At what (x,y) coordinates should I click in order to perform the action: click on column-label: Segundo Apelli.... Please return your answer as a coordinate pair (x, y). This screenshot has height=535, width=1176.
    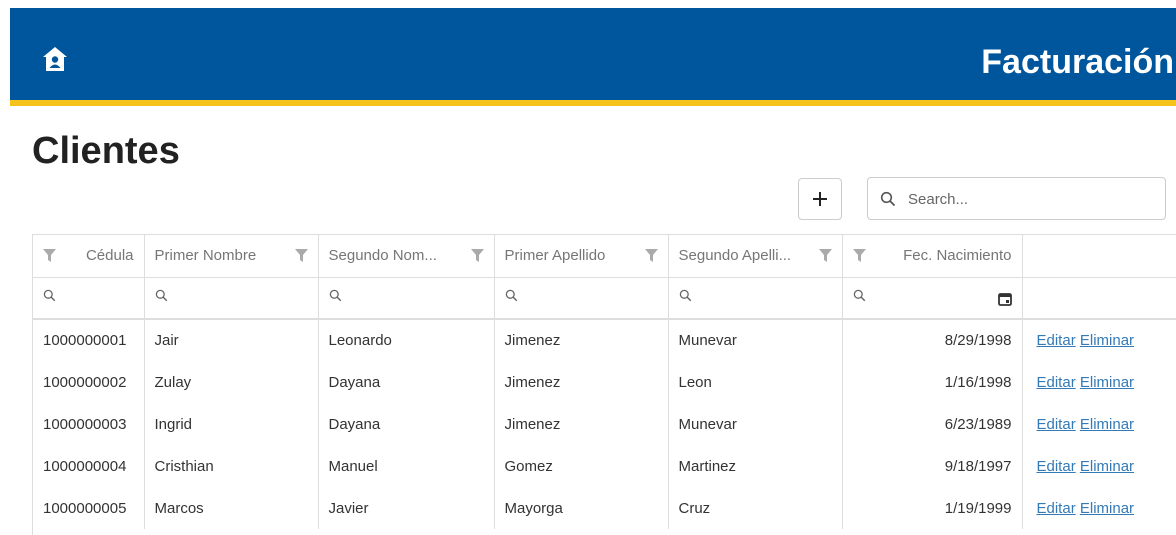
    Looking at the image, I should click on (735, 256).